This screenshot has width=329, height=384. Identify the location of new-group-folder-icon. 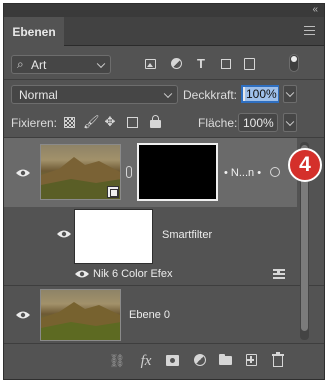
(225, 359).